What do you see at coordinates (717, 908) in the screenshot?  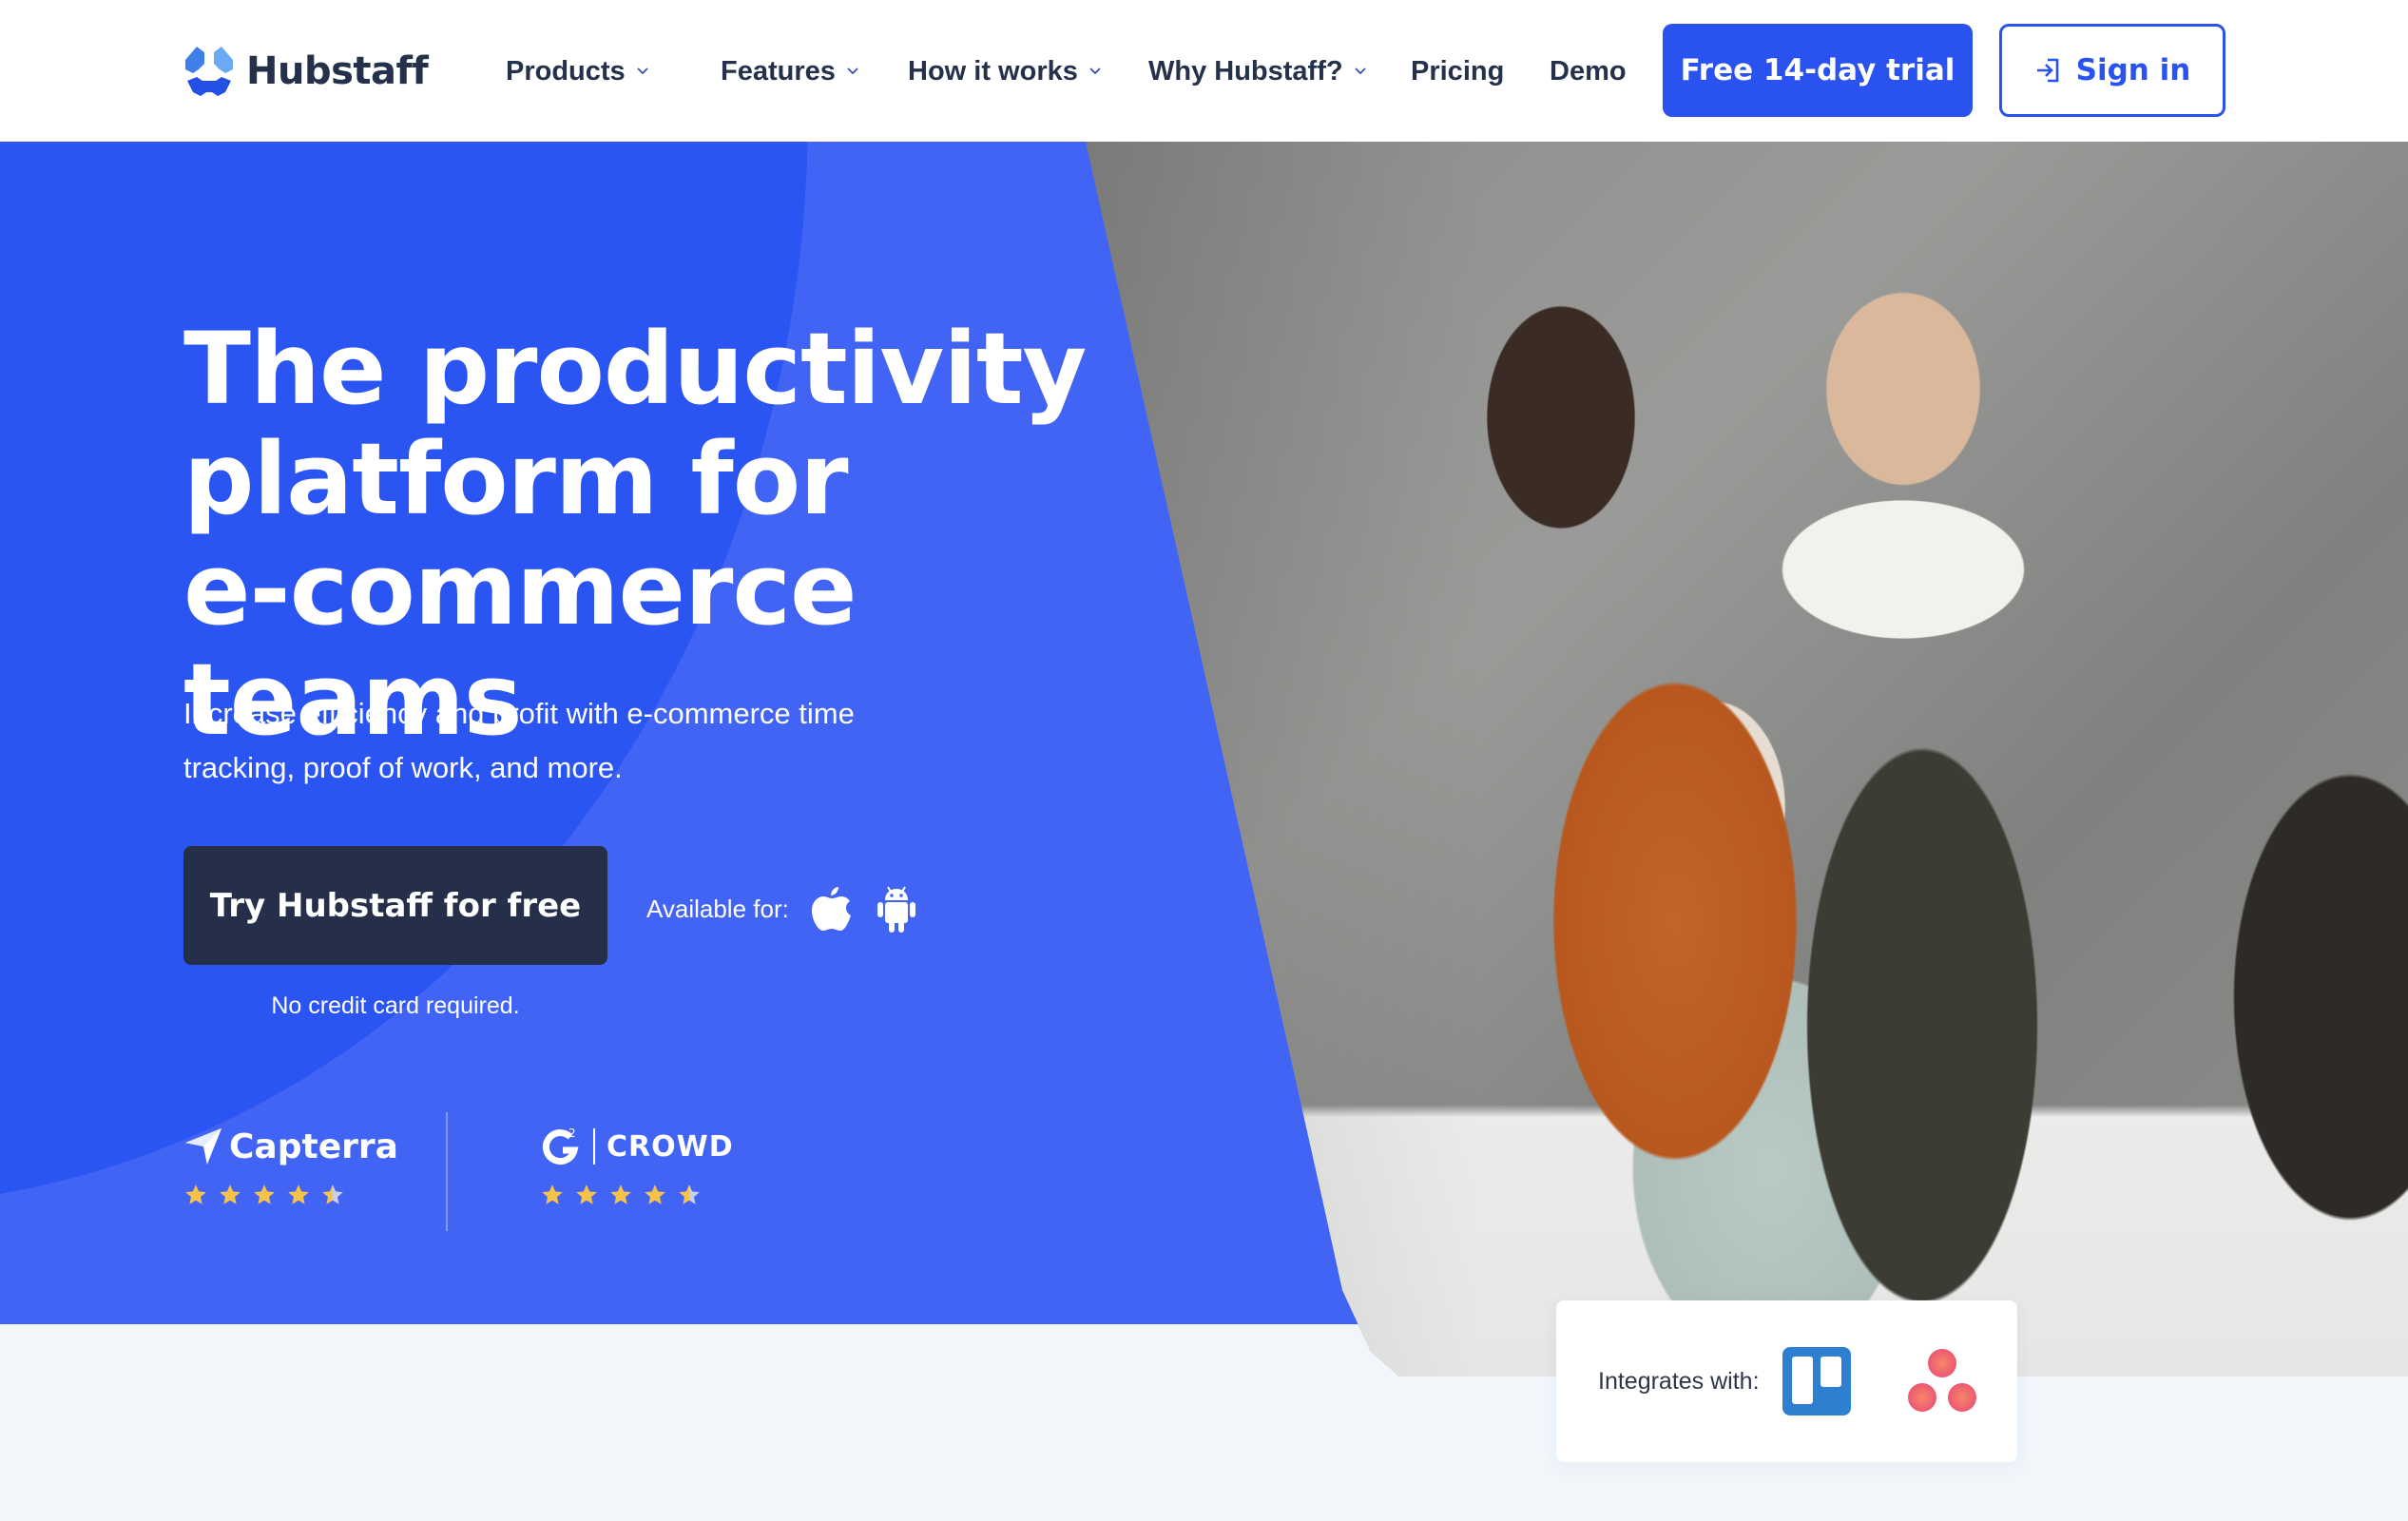 I see `available-label: Available for:` at bounding box center [717, 908].